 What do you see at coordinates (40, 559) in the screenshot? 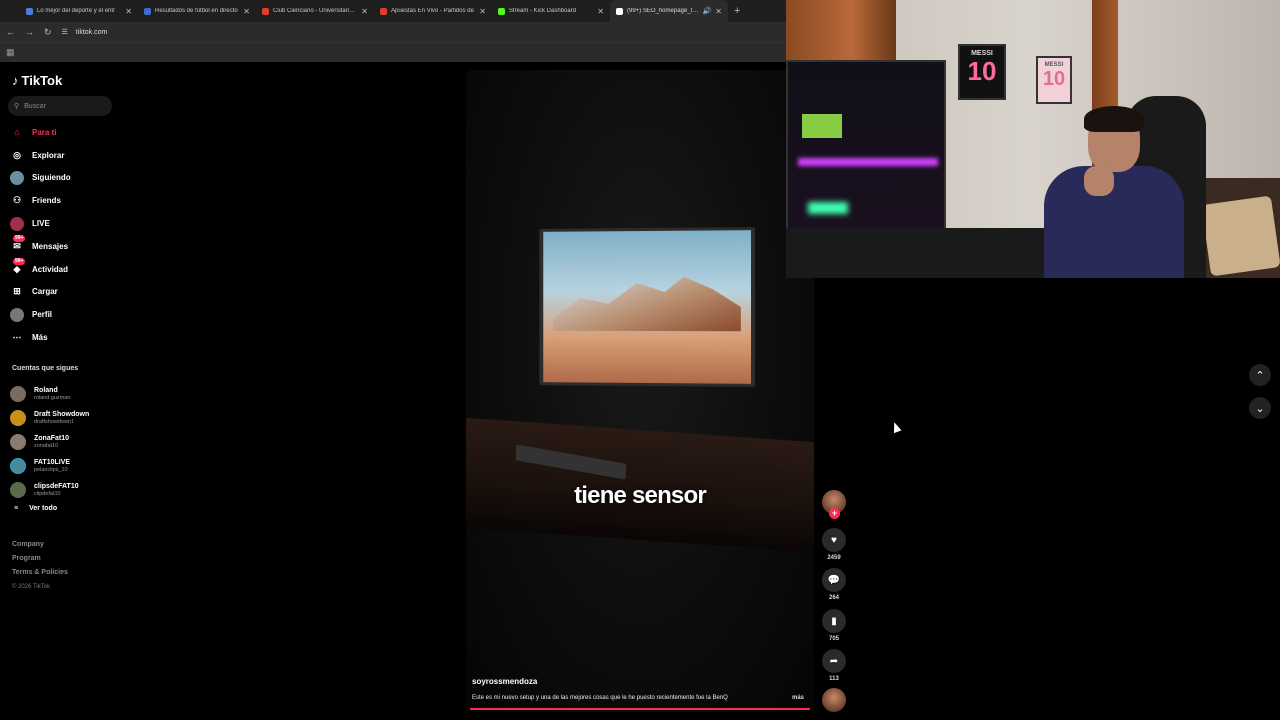
I see `footer-program-link: Program` at bounding box center [40, 559].